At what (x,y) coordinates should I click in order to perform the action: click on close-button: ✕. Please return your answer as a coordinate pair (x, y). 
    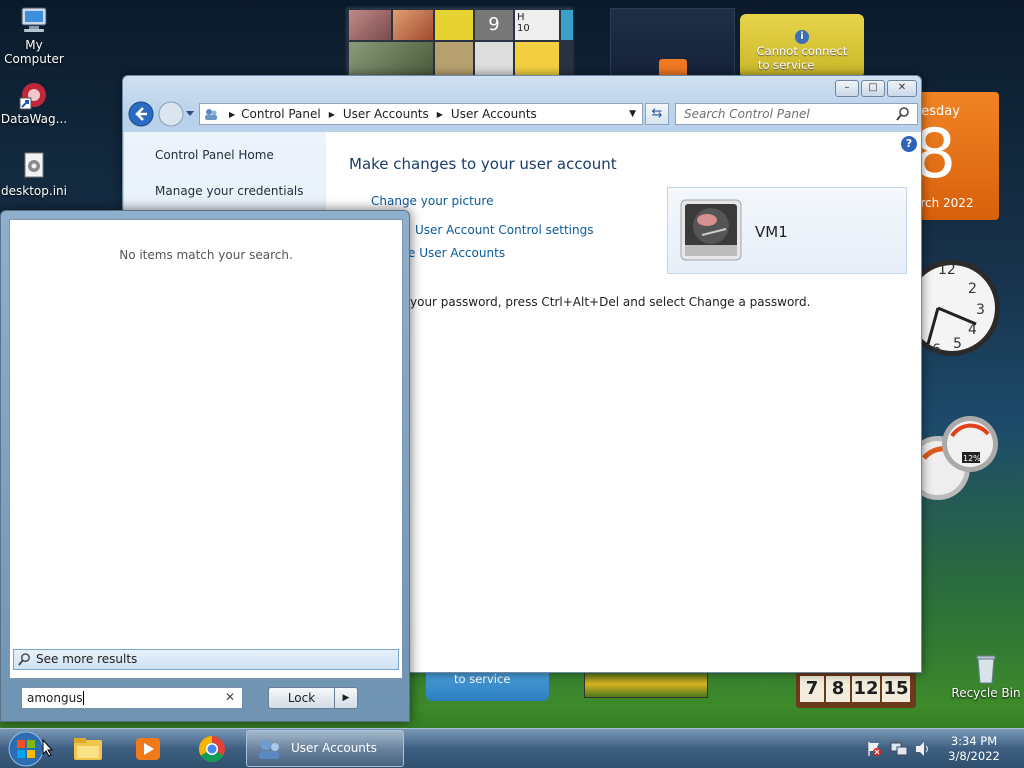
    Looking at the image, I should click on (902, 88).